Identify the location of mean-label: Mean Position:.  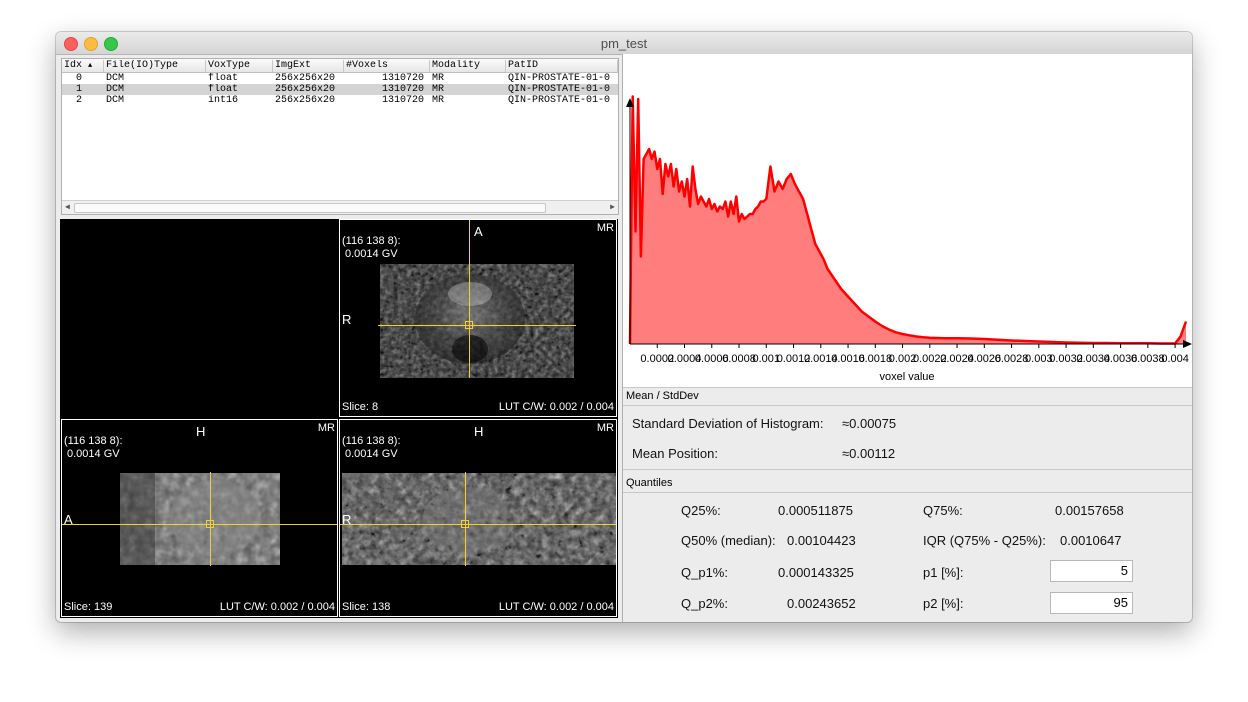
(675, 453).